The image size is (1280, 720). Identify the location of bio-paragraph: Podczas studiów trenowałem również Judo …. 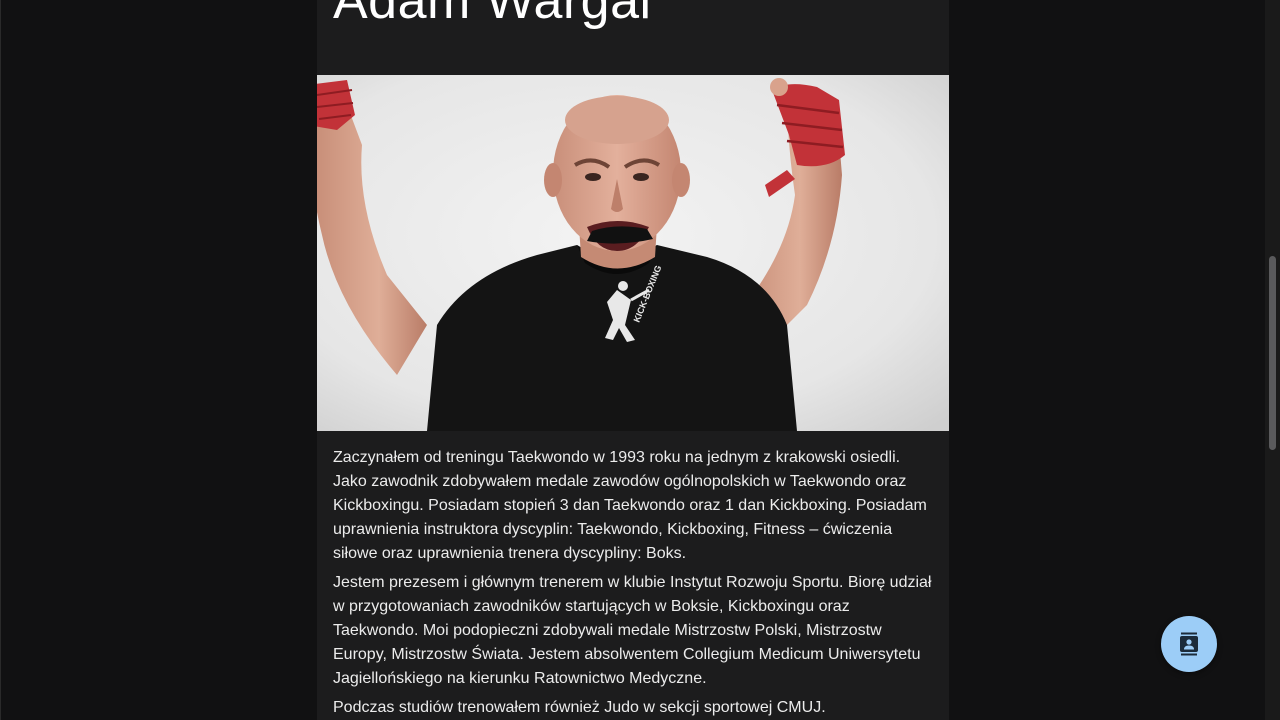
(579, 707).